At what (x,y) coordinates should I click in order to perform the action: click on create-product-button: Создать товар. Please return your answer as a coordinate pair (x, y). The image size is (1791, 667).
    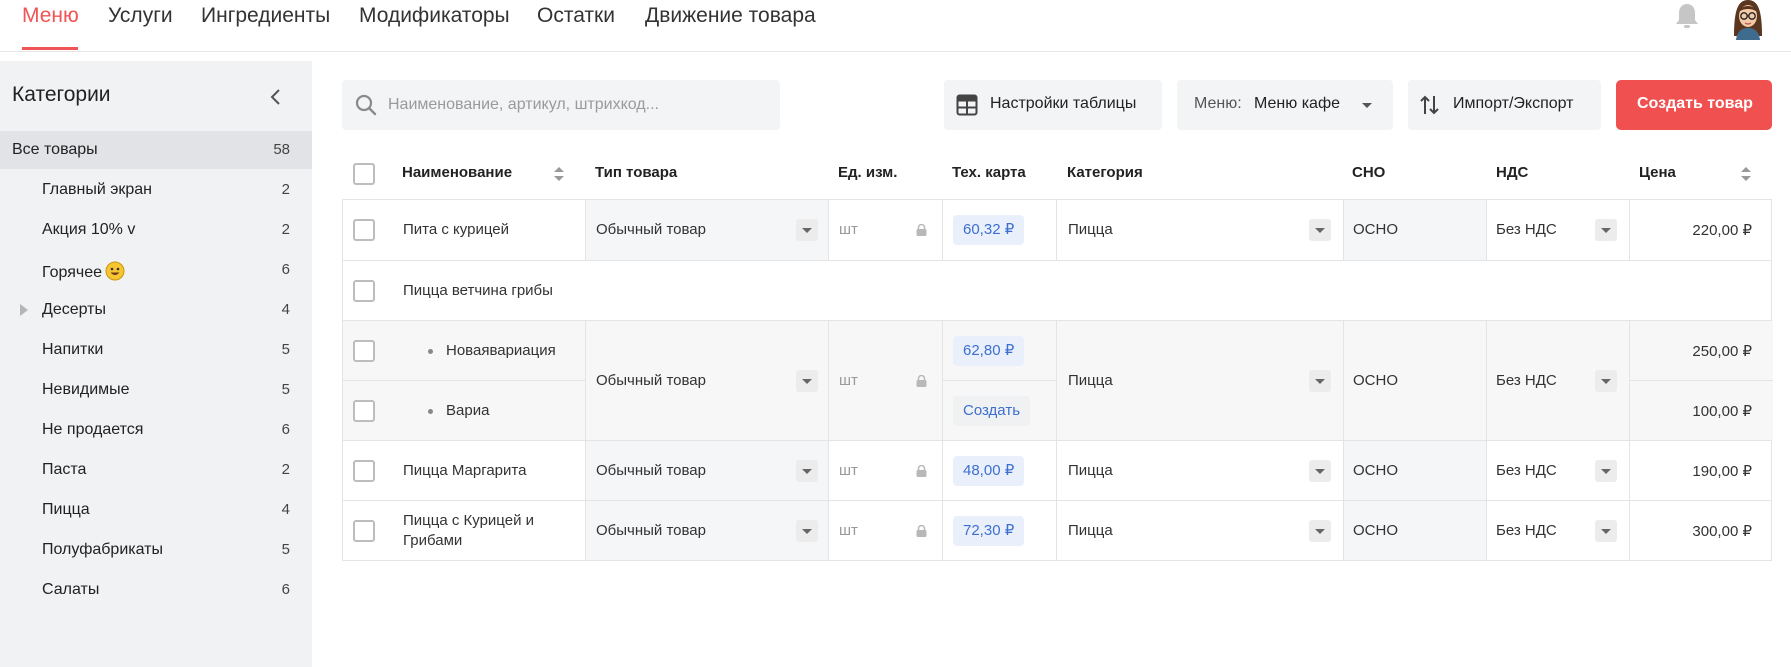
    Looking at the image, I should click on (1694, 105).